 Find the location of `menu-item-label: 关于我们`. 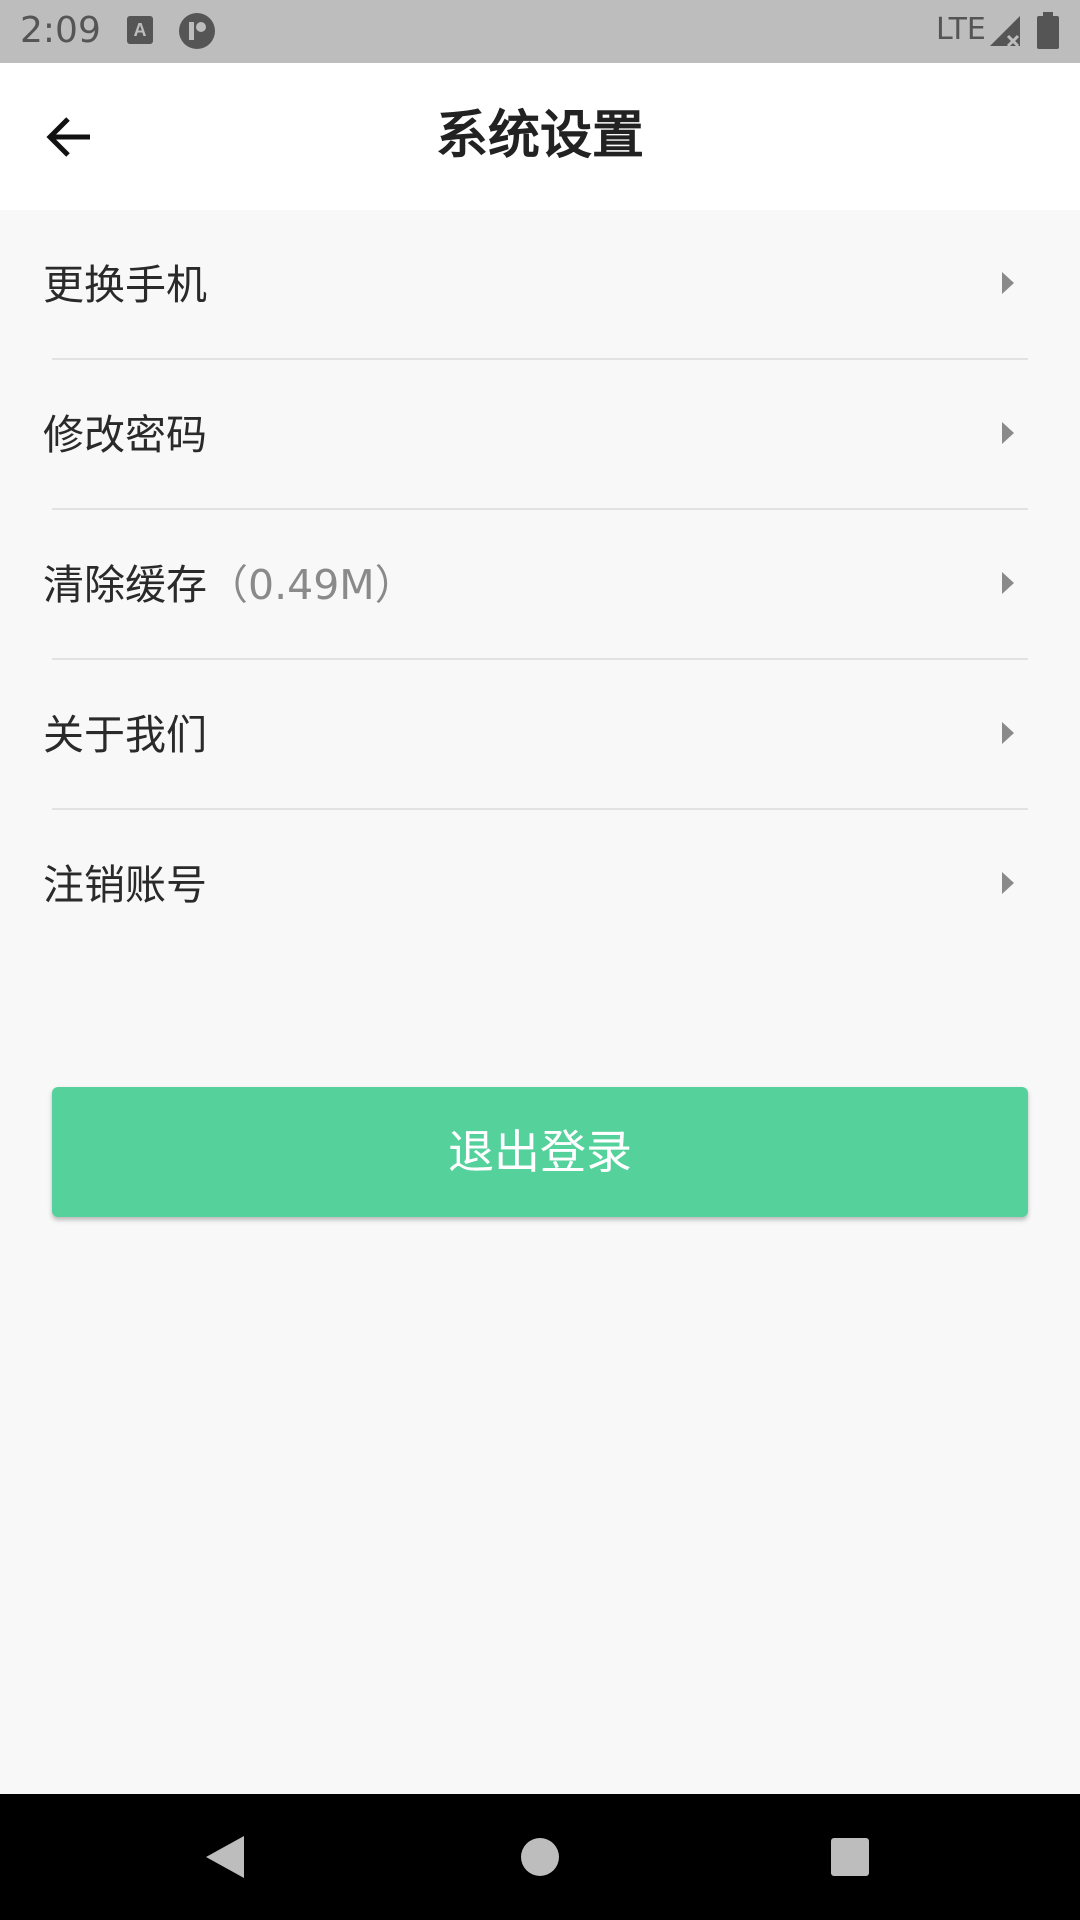

menu-item-label: 关于我们 is located at coordinates (125, 735).